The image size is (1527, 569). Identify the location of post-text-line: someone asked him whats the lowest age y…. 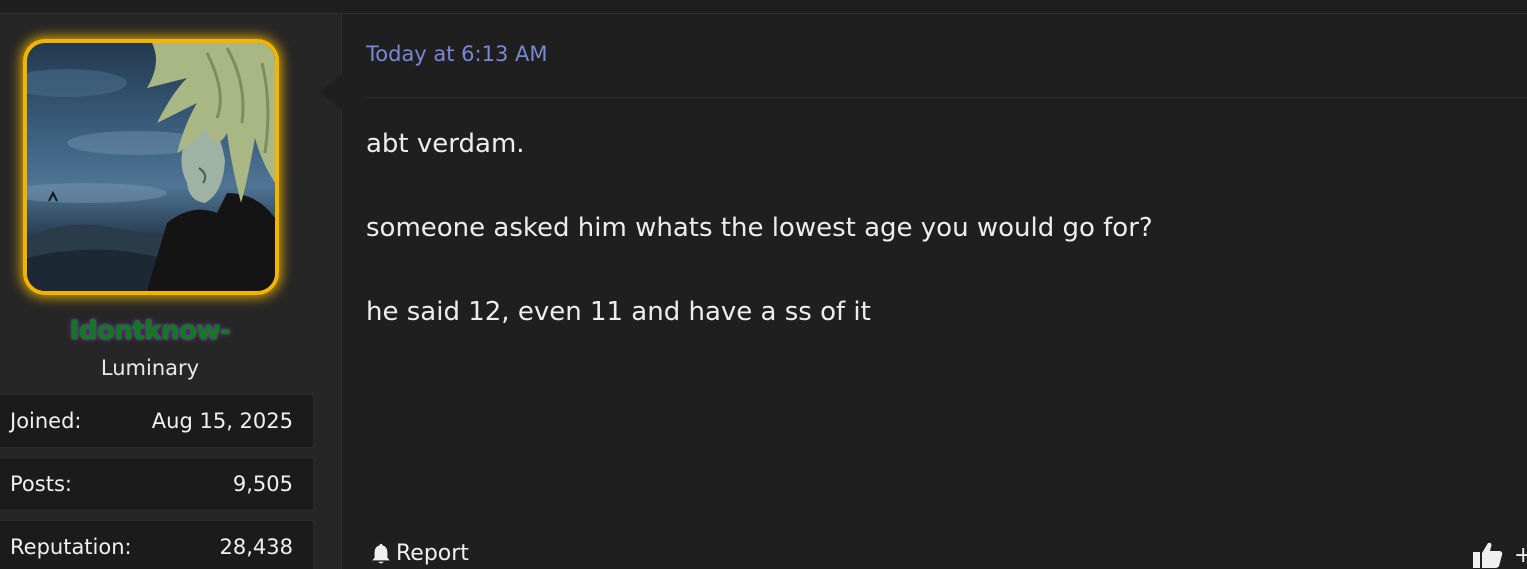
(759, 228).